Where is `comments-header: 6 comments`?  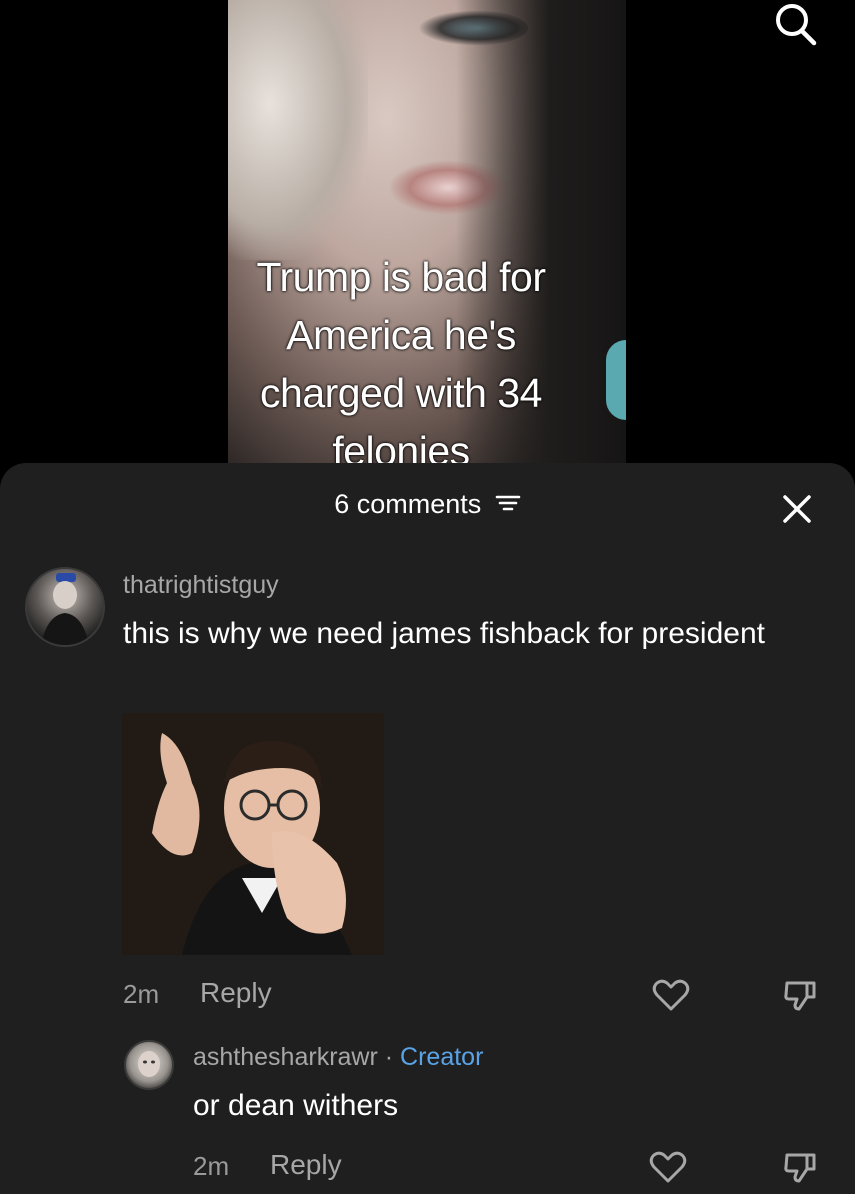
comments-header: 6 comments is located at coordinates (427, 508).